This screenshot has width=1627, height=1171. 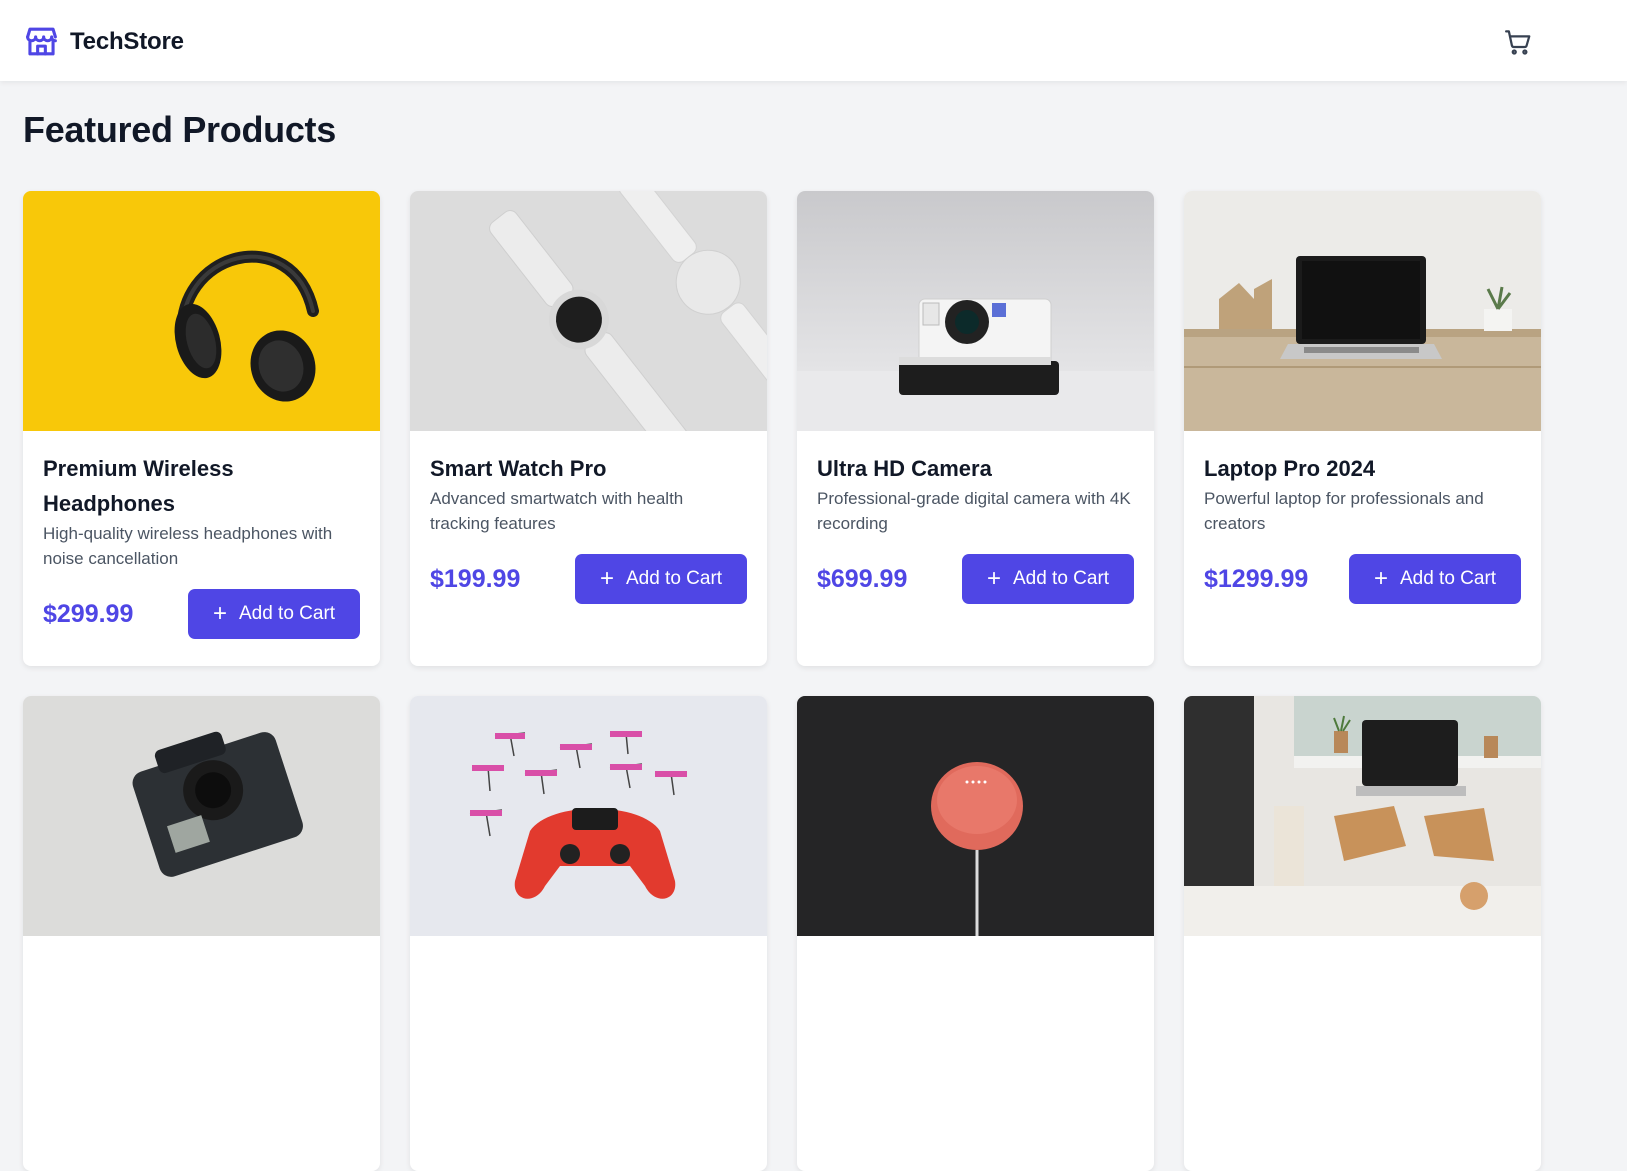 What do you see at coordinates (588, 311) in the screenshot?
I see `smartwatch-image` at bounding box center [588, 311].